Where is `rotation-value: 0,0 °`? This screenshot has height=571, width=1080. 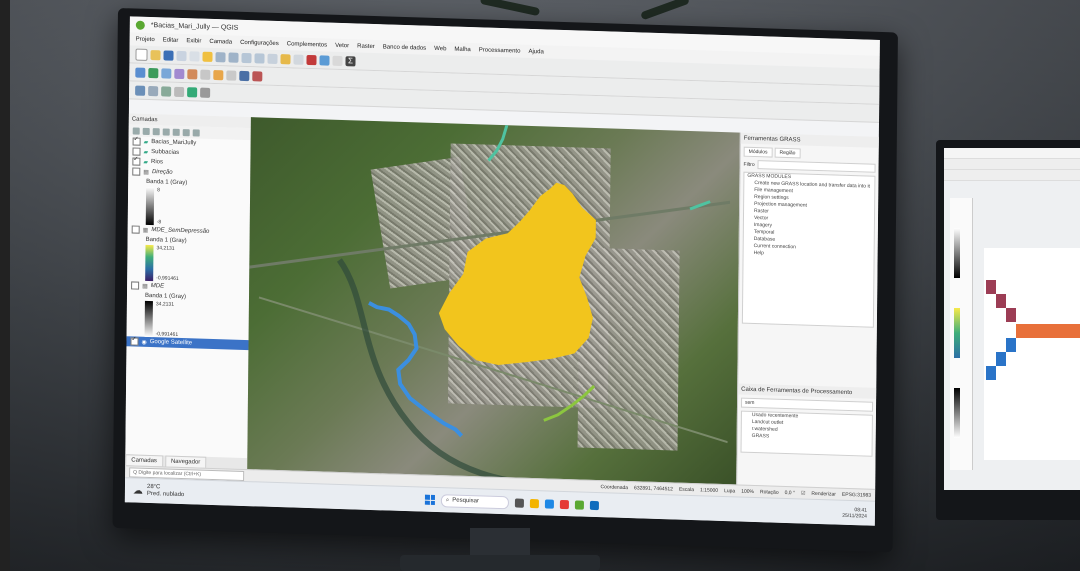 rotation-value: 0,0 ° is located at coordinates (790, 493).